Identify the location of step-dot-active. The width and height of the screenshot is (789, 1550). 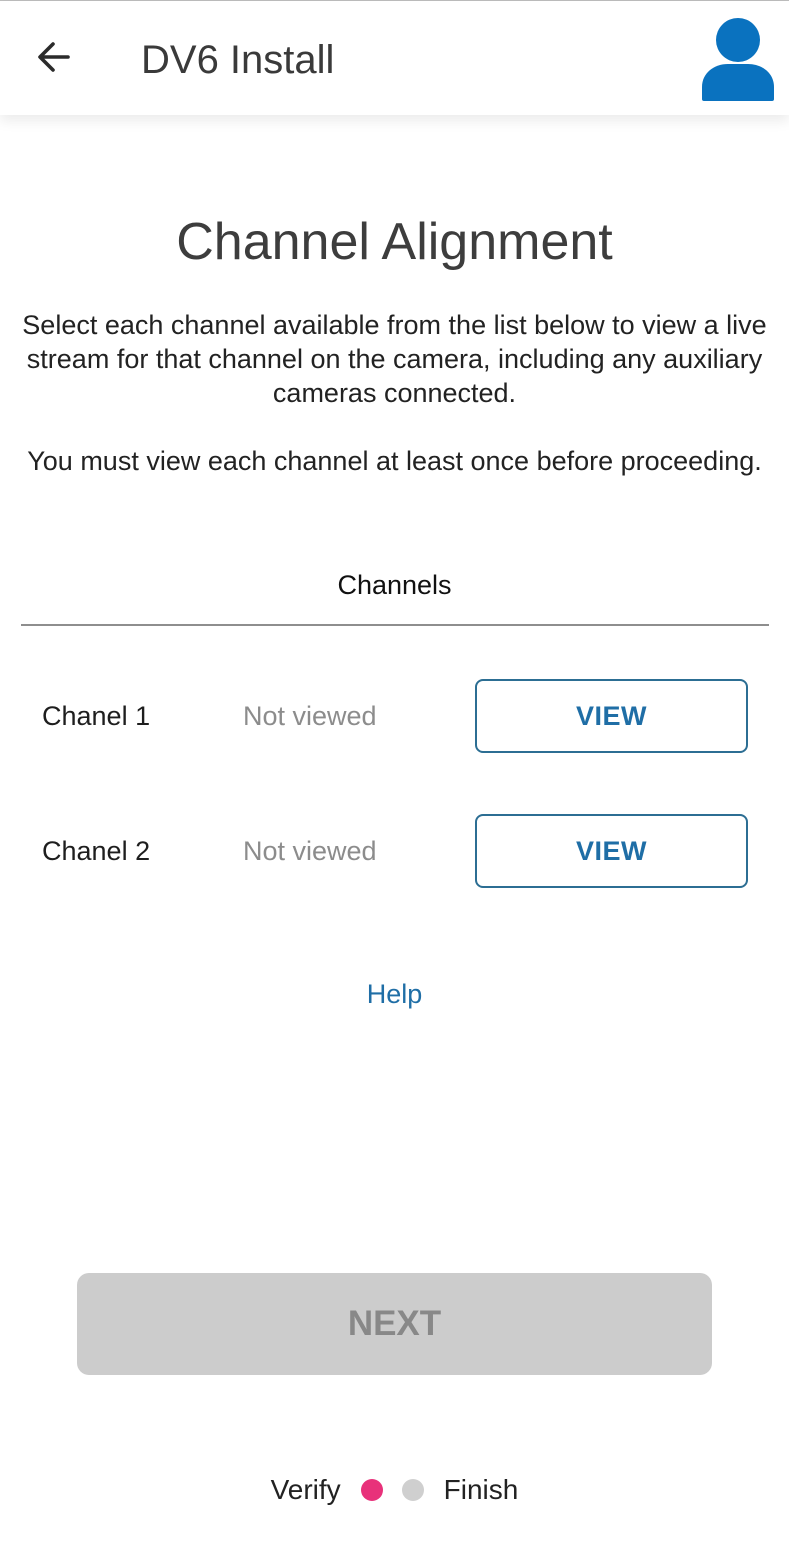
(371, 1490).